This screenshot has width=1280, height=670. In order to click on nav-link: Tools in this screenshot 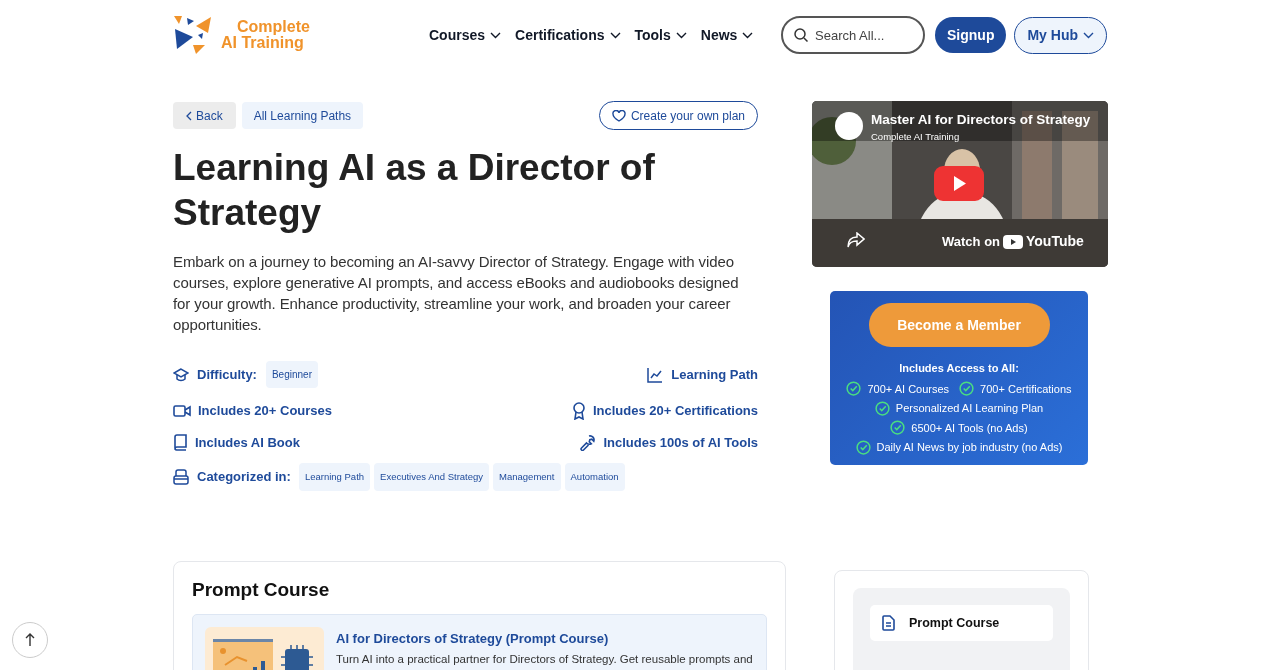, I will do `click(660, 35)`.